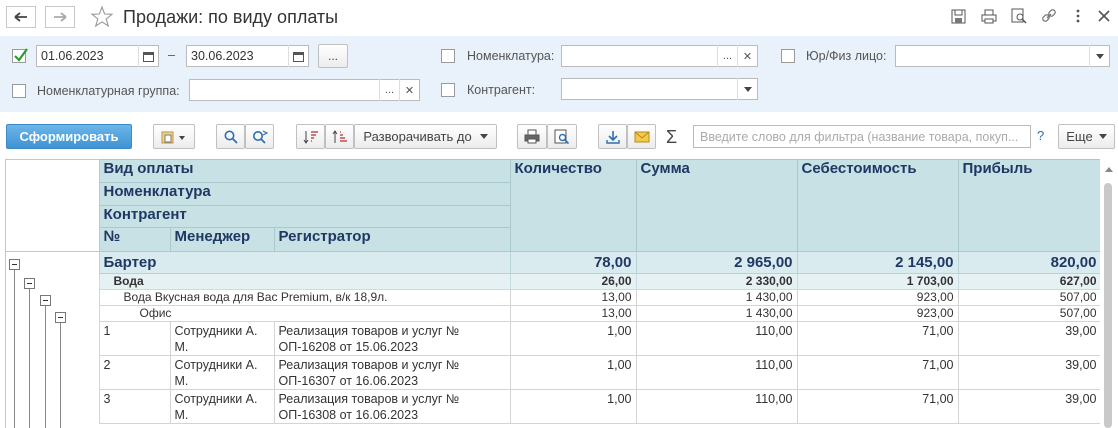 The image size is (1118, 428). What do you see at coordinates (612, 136) in the screenshot?
I see `save-to-file-button` at bounding box center [612, 136].